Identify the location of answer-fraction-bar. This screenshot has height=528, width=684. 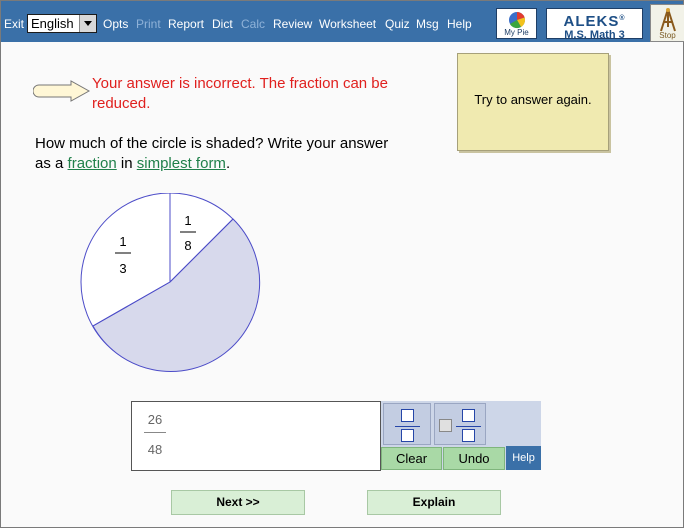
(155, 432).